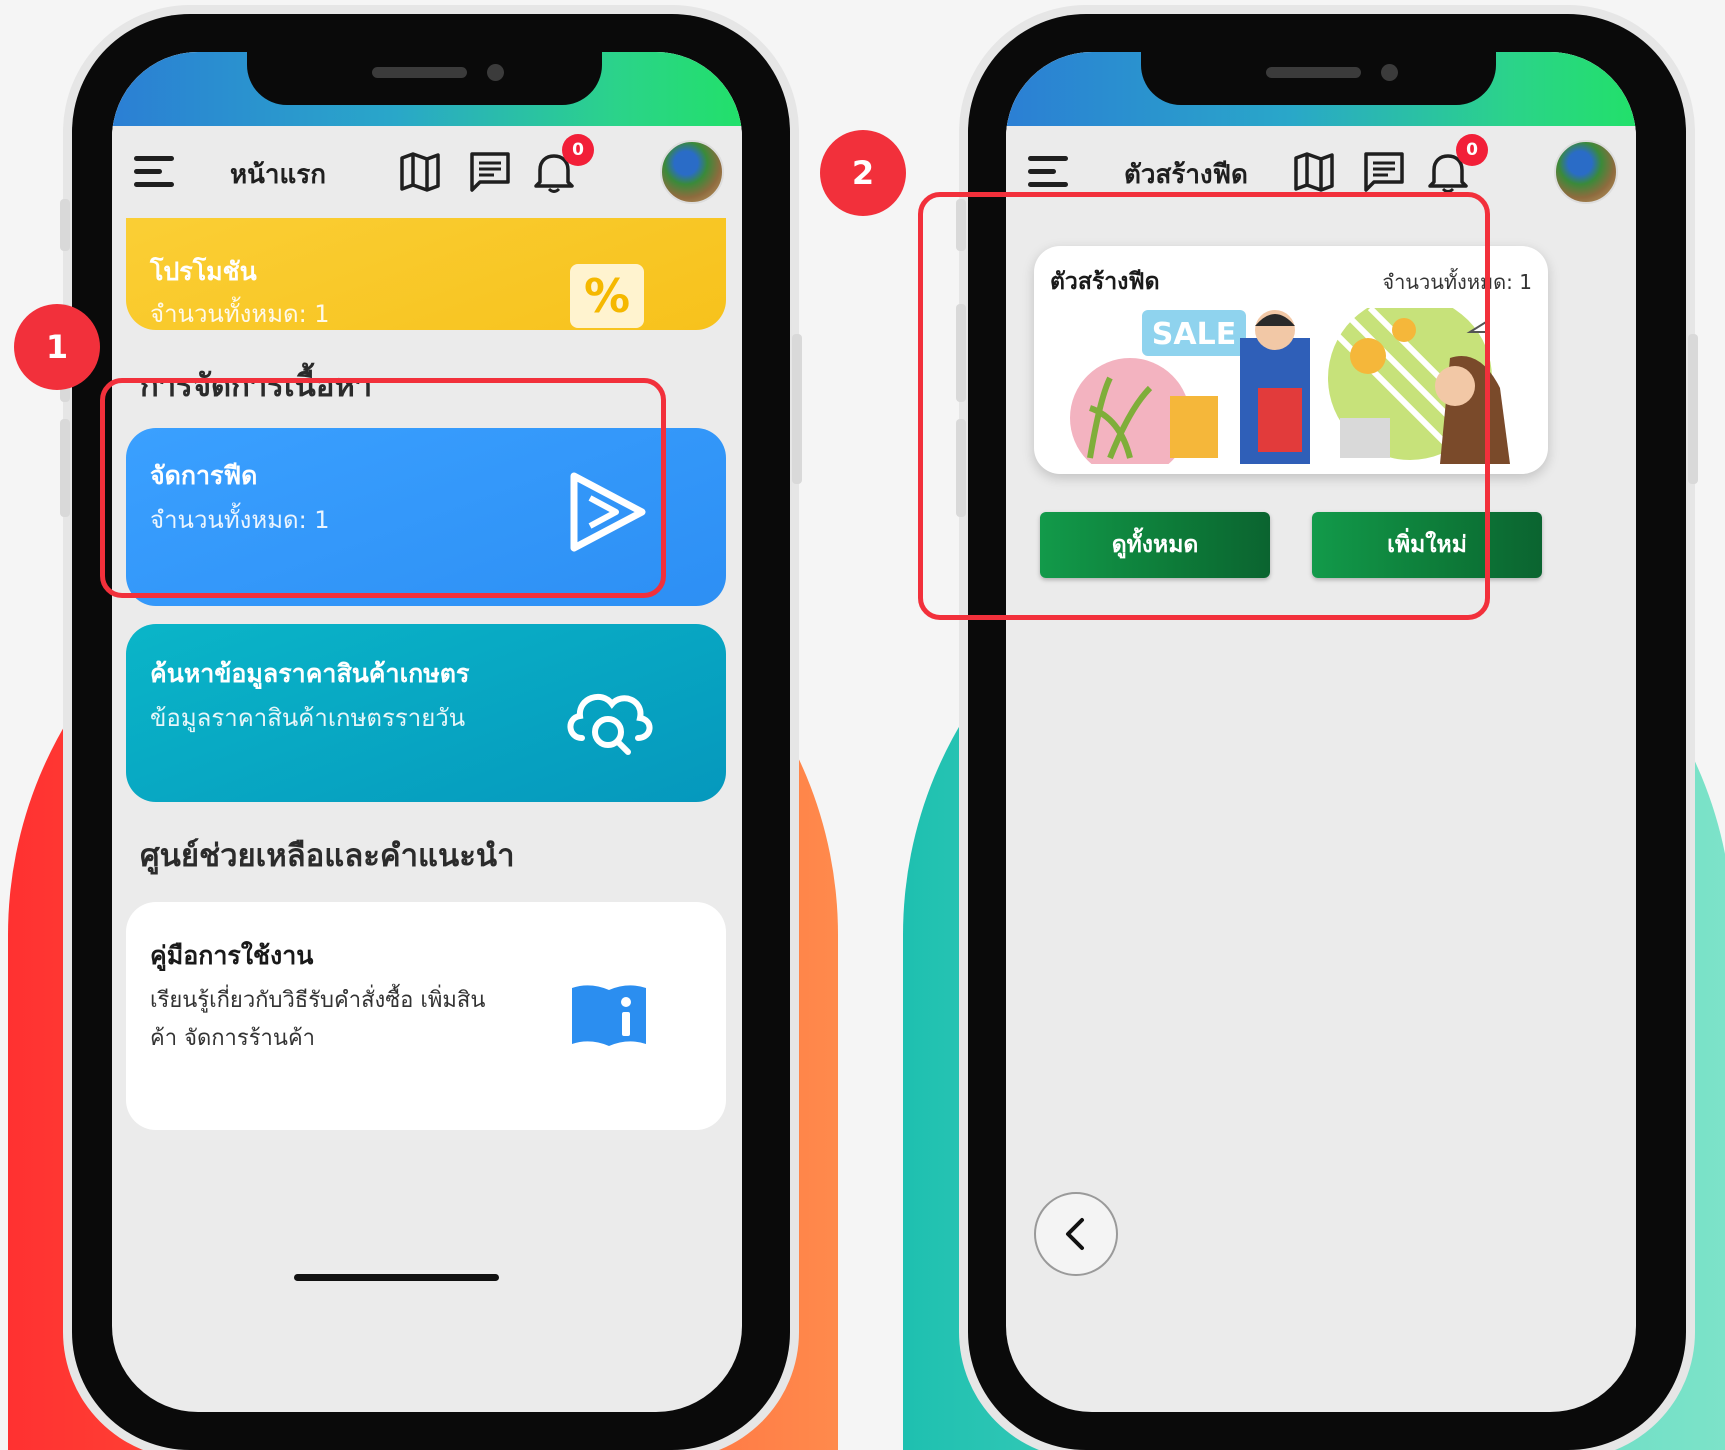 Image resolution: width=1725 pixels, height=1450 pixels. I want to click on phone-volume-down, so click(65, 468).